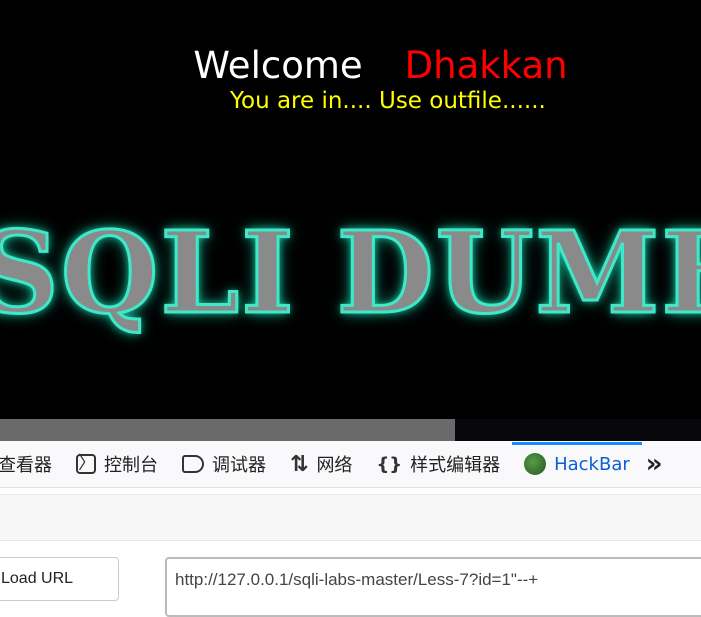 This screenshot has height=617, width=701. What do you see at coordinates (350, 517) in the screenshot?
I see `hackbar-toolbar` at bounding box center [350, 517].